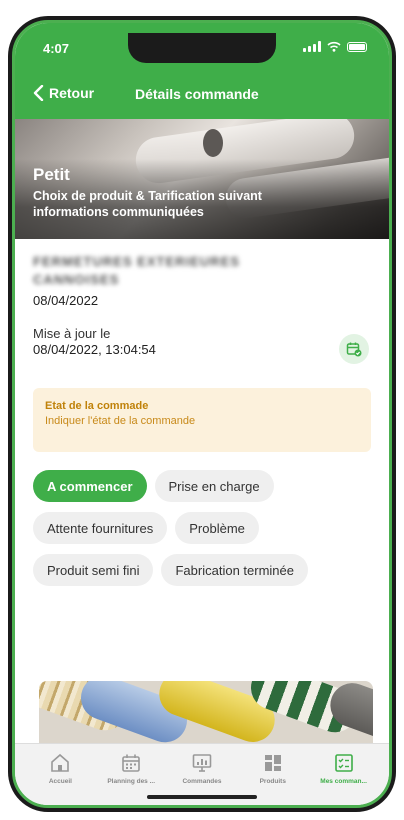 The image size is (404, 820). What do you see at coordinates (97, 406) in the screenshot?
I see `state-title: Etat de la commade` at bounding box center [97, 406].